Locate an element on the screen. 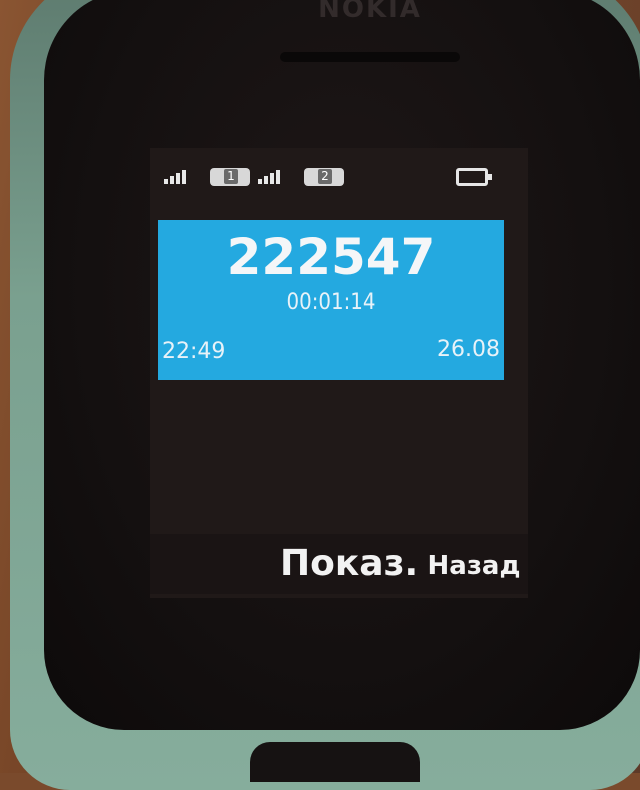 The width and height of the screenshot is (640, 790). battery-icon is located at coordinates (474, 177).